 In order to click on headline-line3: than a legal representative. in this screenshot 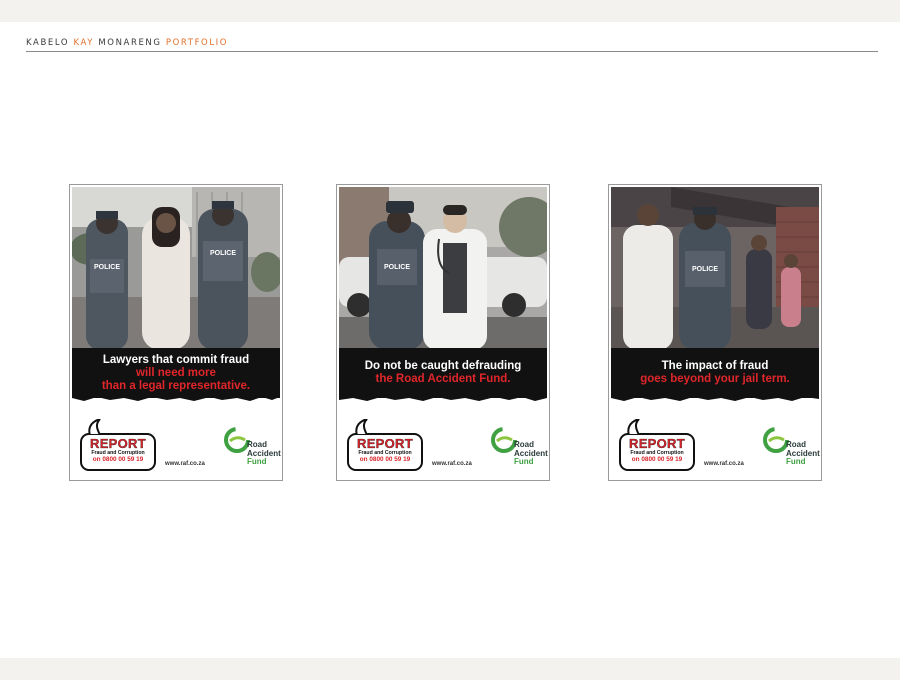, I will do `click(176, 385)`.